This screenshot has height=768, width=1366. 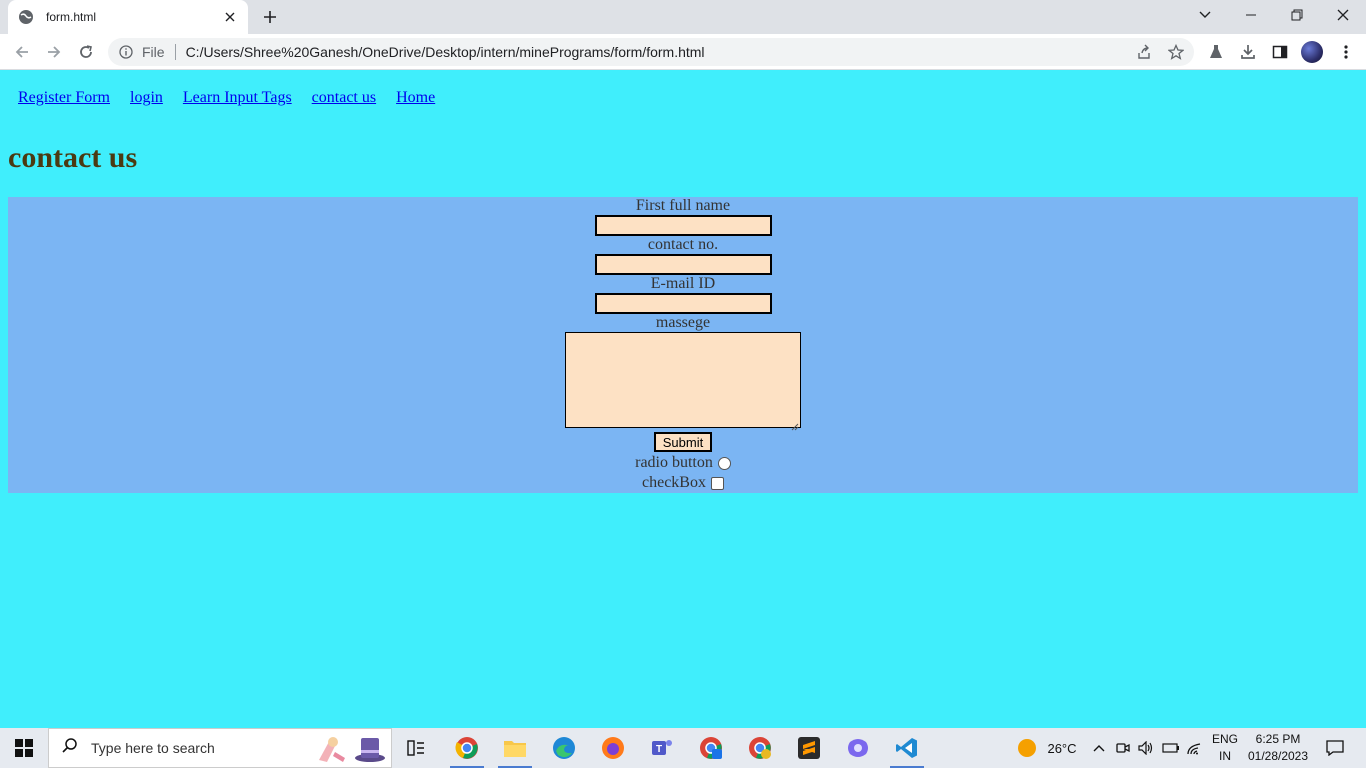 I want to click on wifi-icon, so click(x=1195, y=748).